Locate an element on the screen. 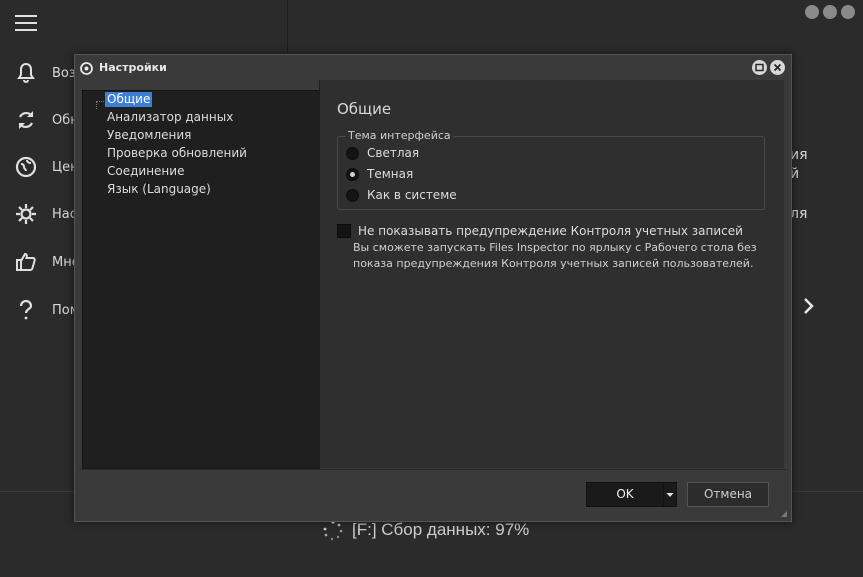 The width and height of the screenshot is (863, 577). background-text: ля is located at coordinates (799, 214).